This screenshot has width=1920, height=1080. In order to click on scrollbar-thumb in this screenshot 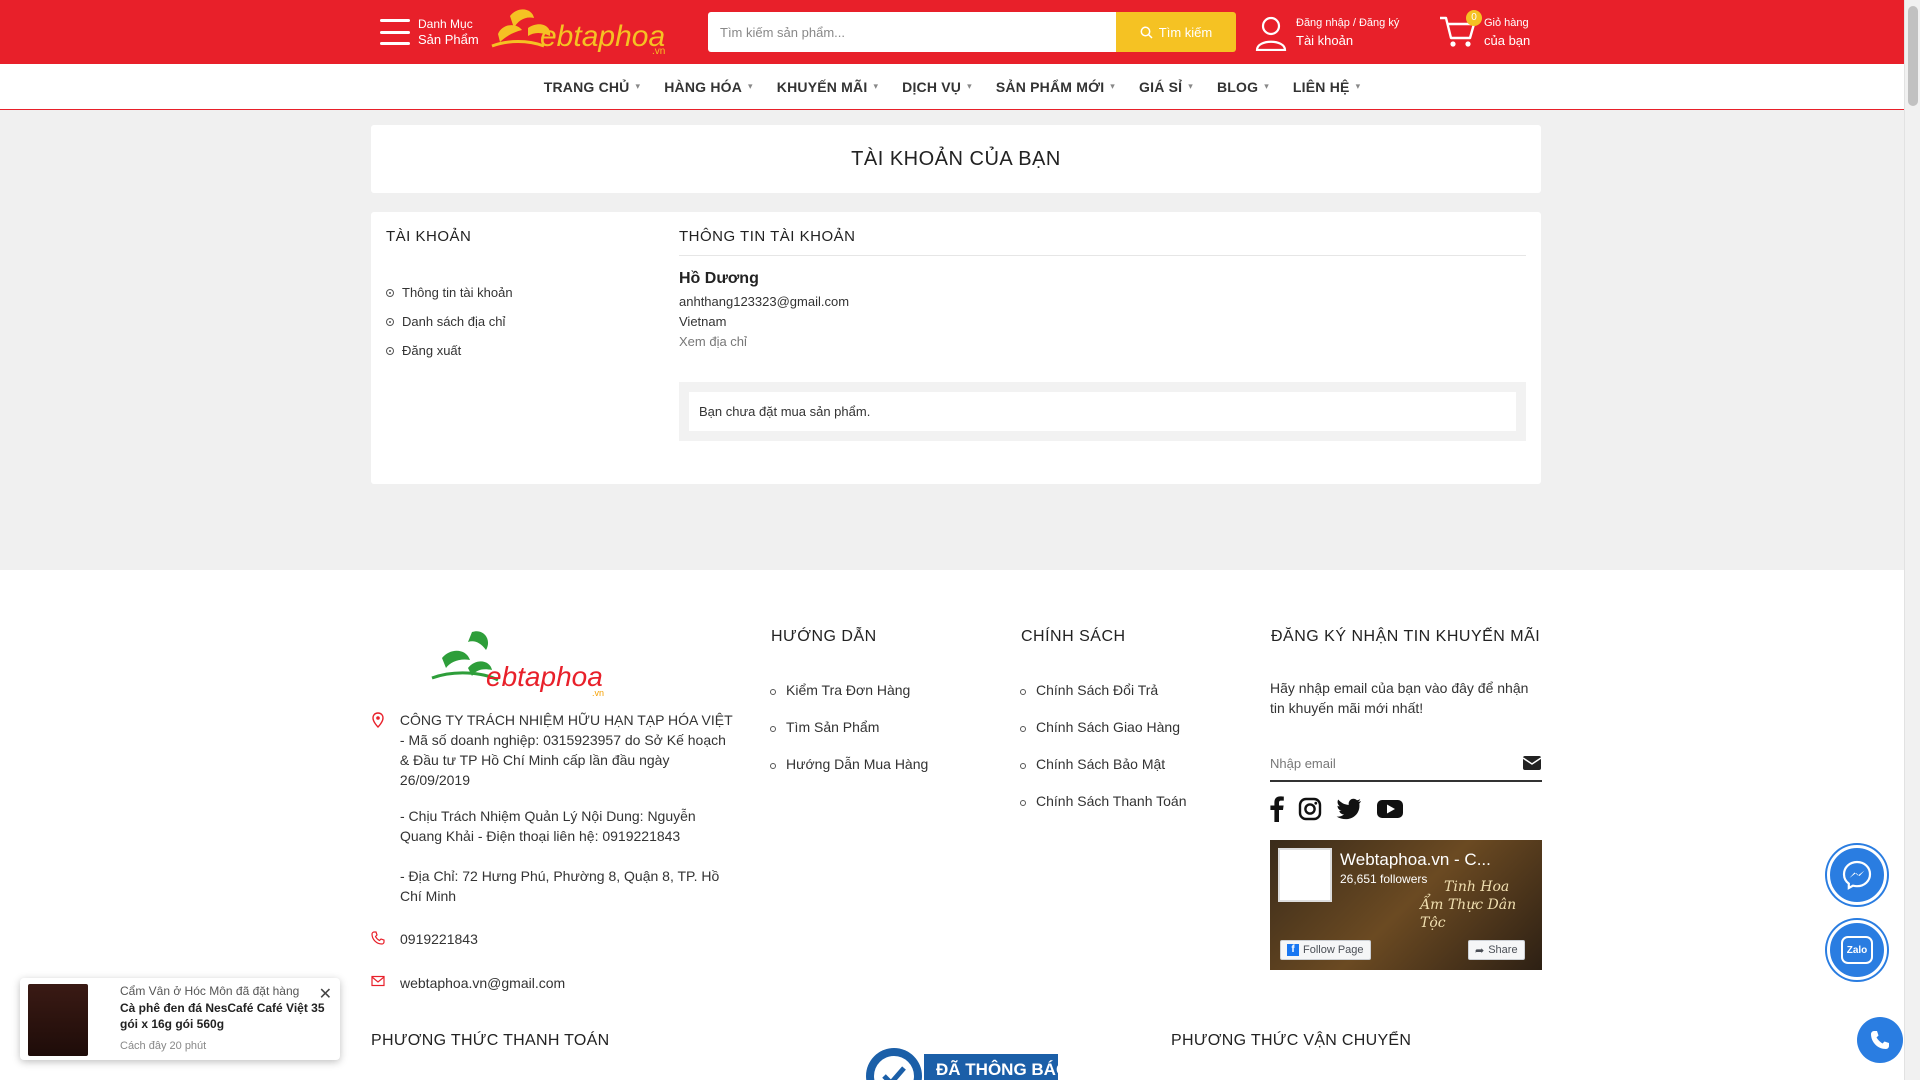, I will do `click(1913, 56)`.